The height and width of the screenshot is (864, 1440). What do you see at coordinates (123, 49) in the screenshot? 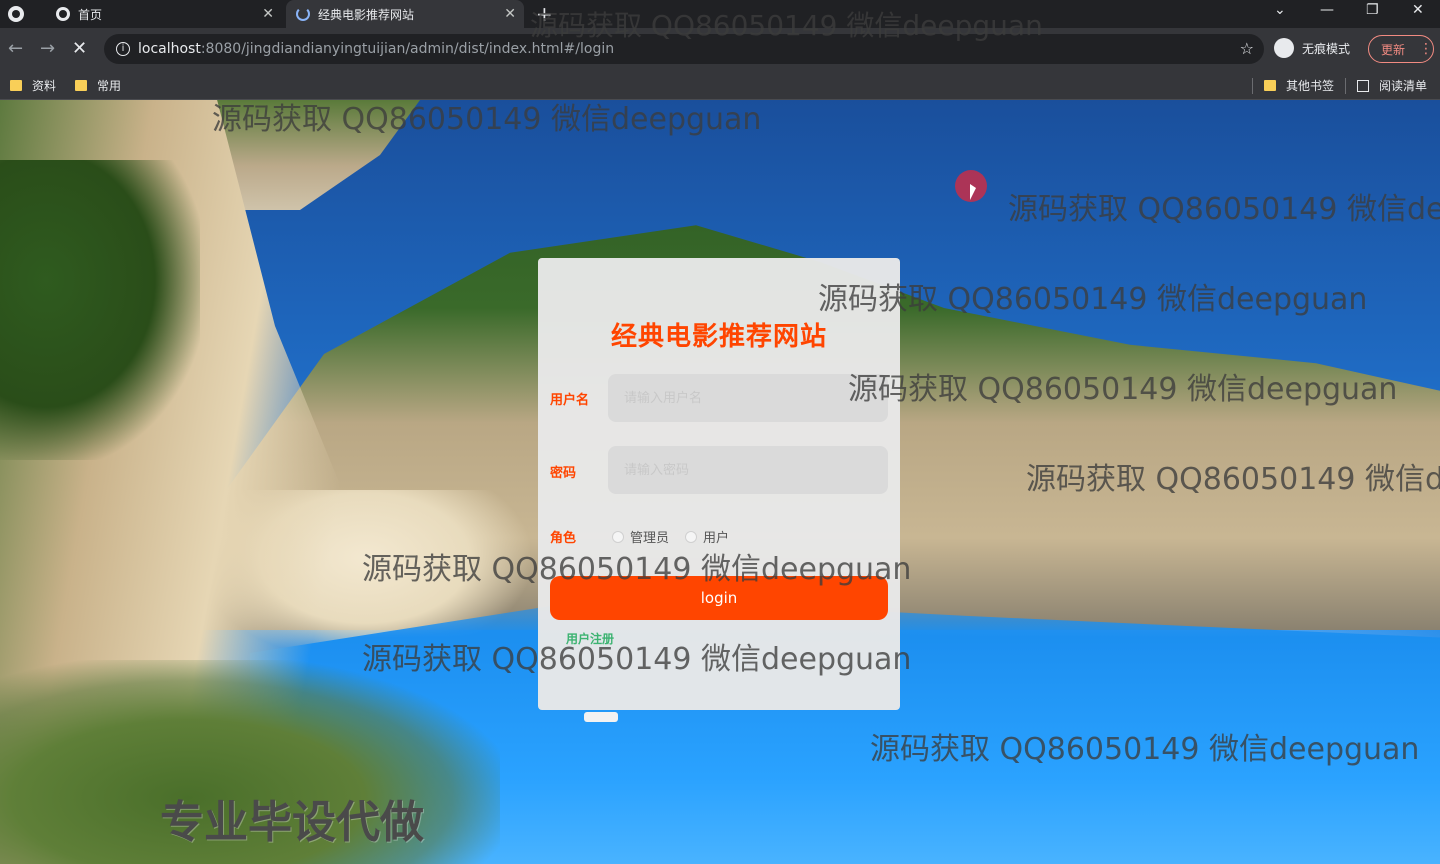
I see `site-info-icon: i` at bounding box center [123, 49].